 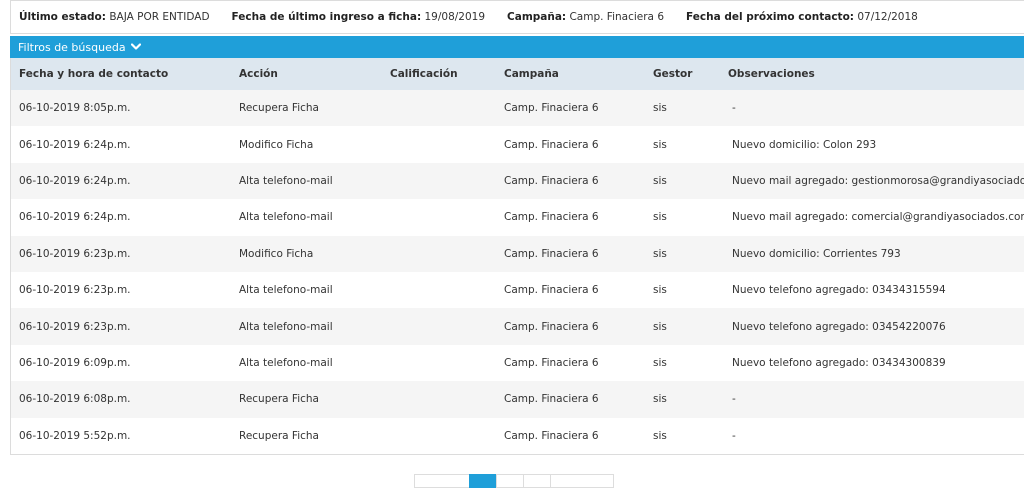 I want to click on cell-fecha: 06-10-2019 5:52p.m., so click(x=75, y=435).